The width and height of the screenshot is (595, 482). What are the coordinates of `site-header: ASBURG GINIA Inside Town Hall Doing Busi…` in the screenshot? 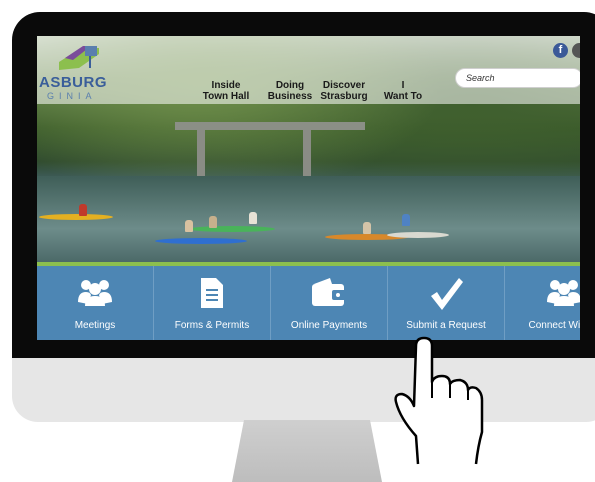 It's located at (308, 70).